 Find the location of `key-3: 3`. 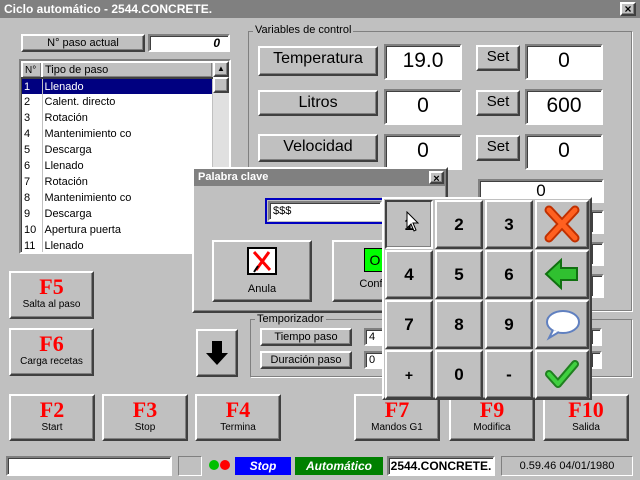

key-3: 3 is located at coordinates (509, 224).